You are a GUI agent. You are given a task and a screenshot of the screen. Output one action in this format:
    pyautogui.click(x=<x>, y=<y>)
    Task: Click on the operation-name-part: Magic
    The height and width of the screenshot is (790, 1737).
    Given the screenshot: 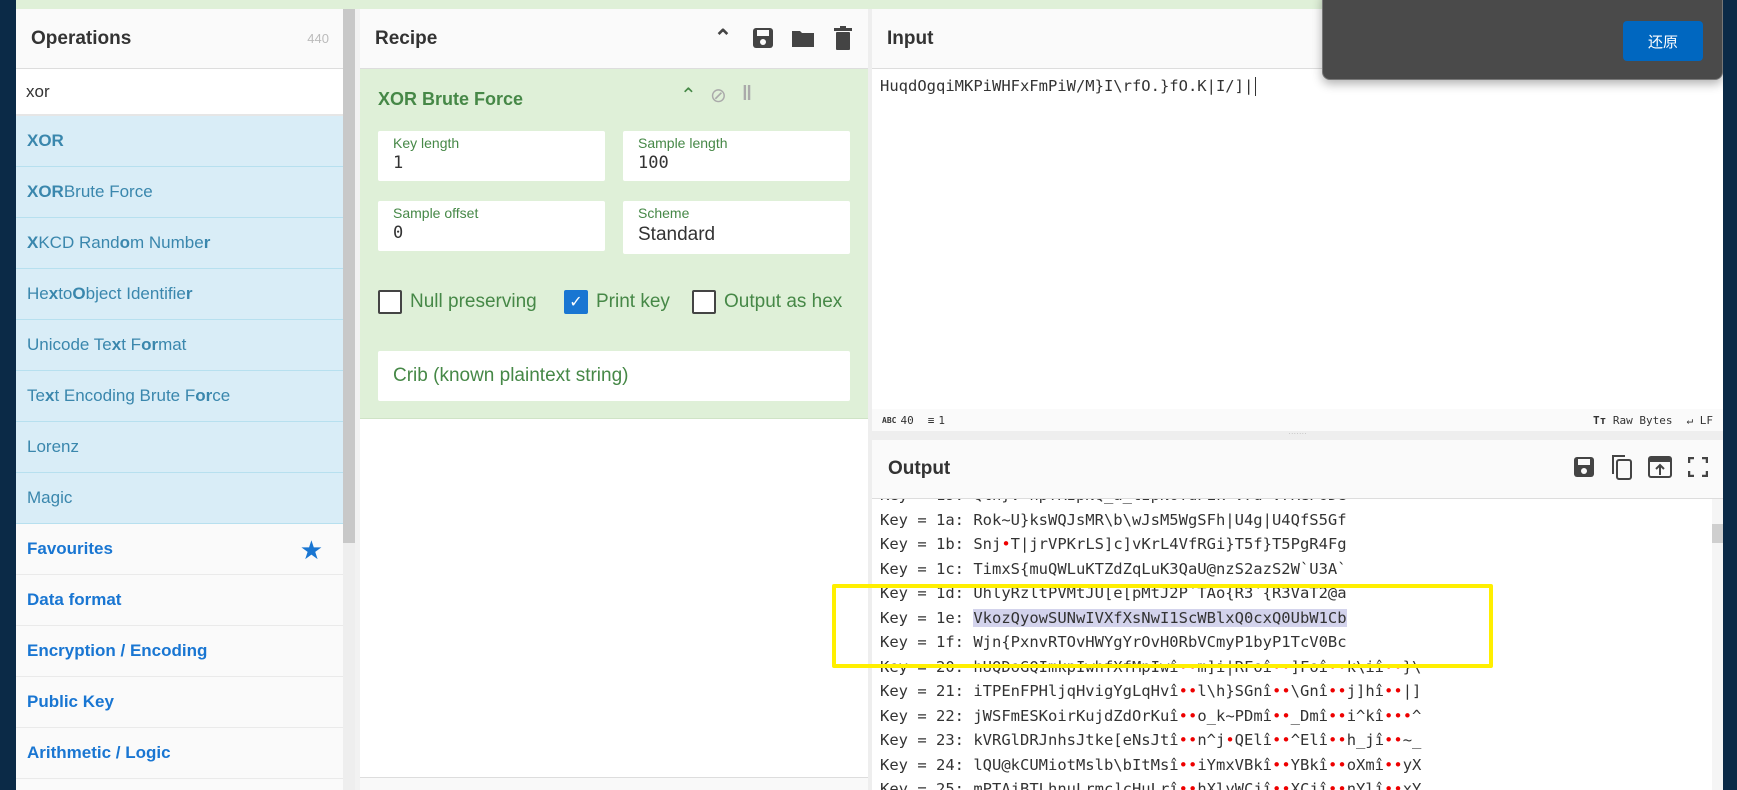 What is the action you would take?
    pyautogui.click(x=50, y=497)
    